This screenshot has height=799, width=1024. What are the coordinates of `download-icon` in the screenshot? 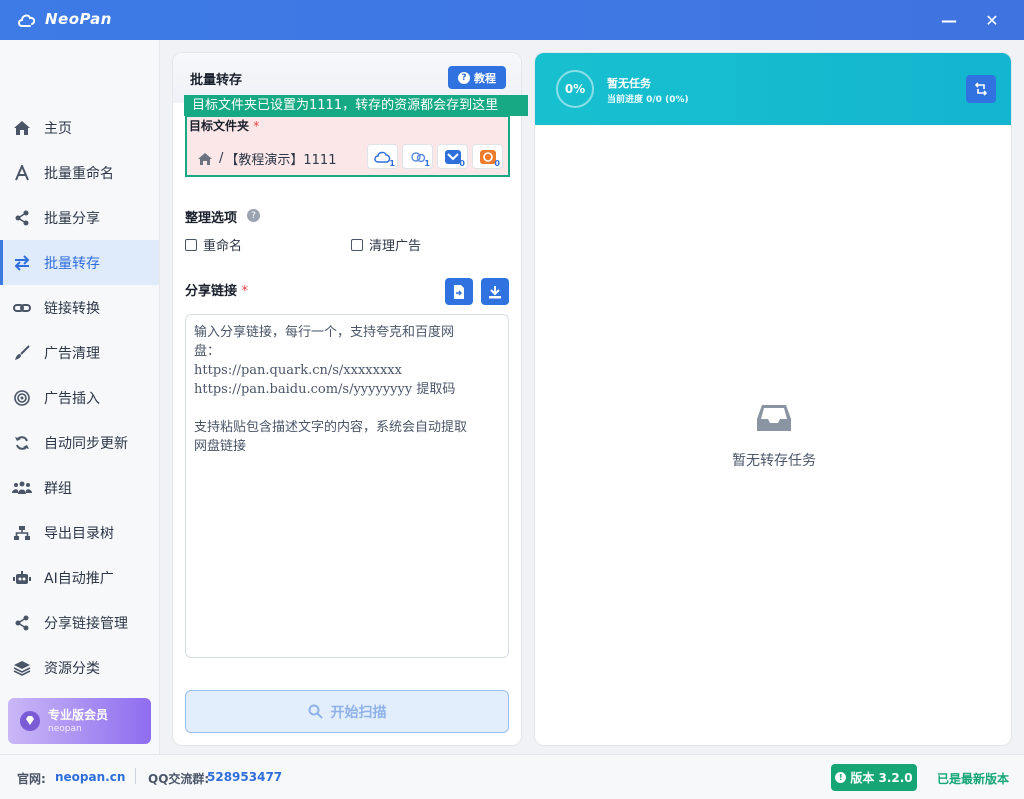 It's located at (495, 291).